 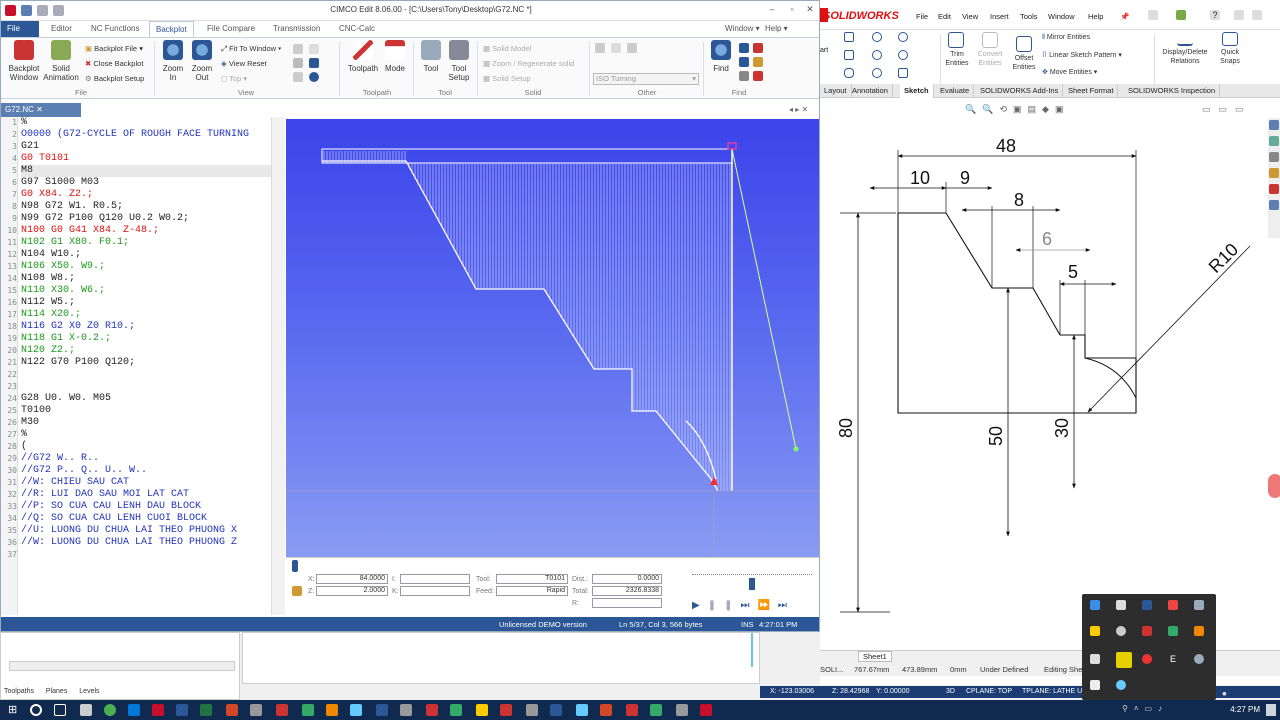 I want to click on edge-icon, so click(x=134, y=710).